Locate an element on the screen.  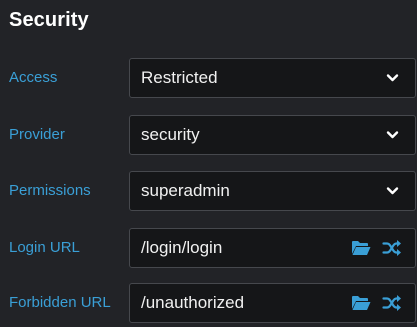
provider-label: Provider is located at coordinates (37, 134).